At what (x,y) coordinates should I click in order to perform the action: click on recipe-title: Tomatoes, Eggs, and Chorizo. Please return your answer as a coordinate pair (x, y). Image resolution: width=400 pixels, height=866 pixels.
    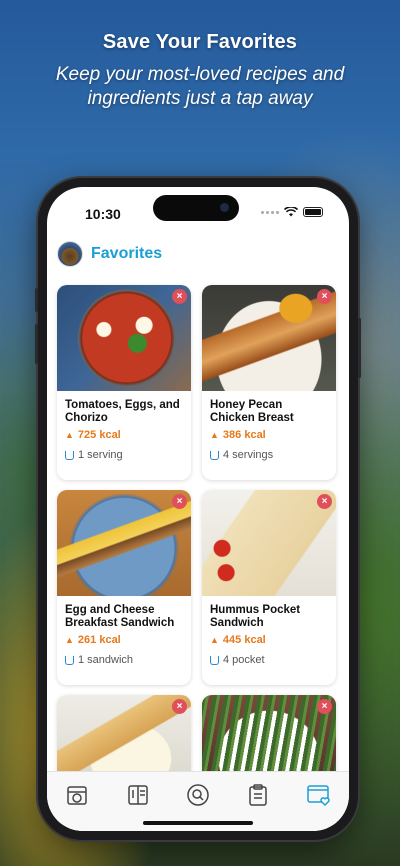
    Looking at the image, I should click on (122, 411).